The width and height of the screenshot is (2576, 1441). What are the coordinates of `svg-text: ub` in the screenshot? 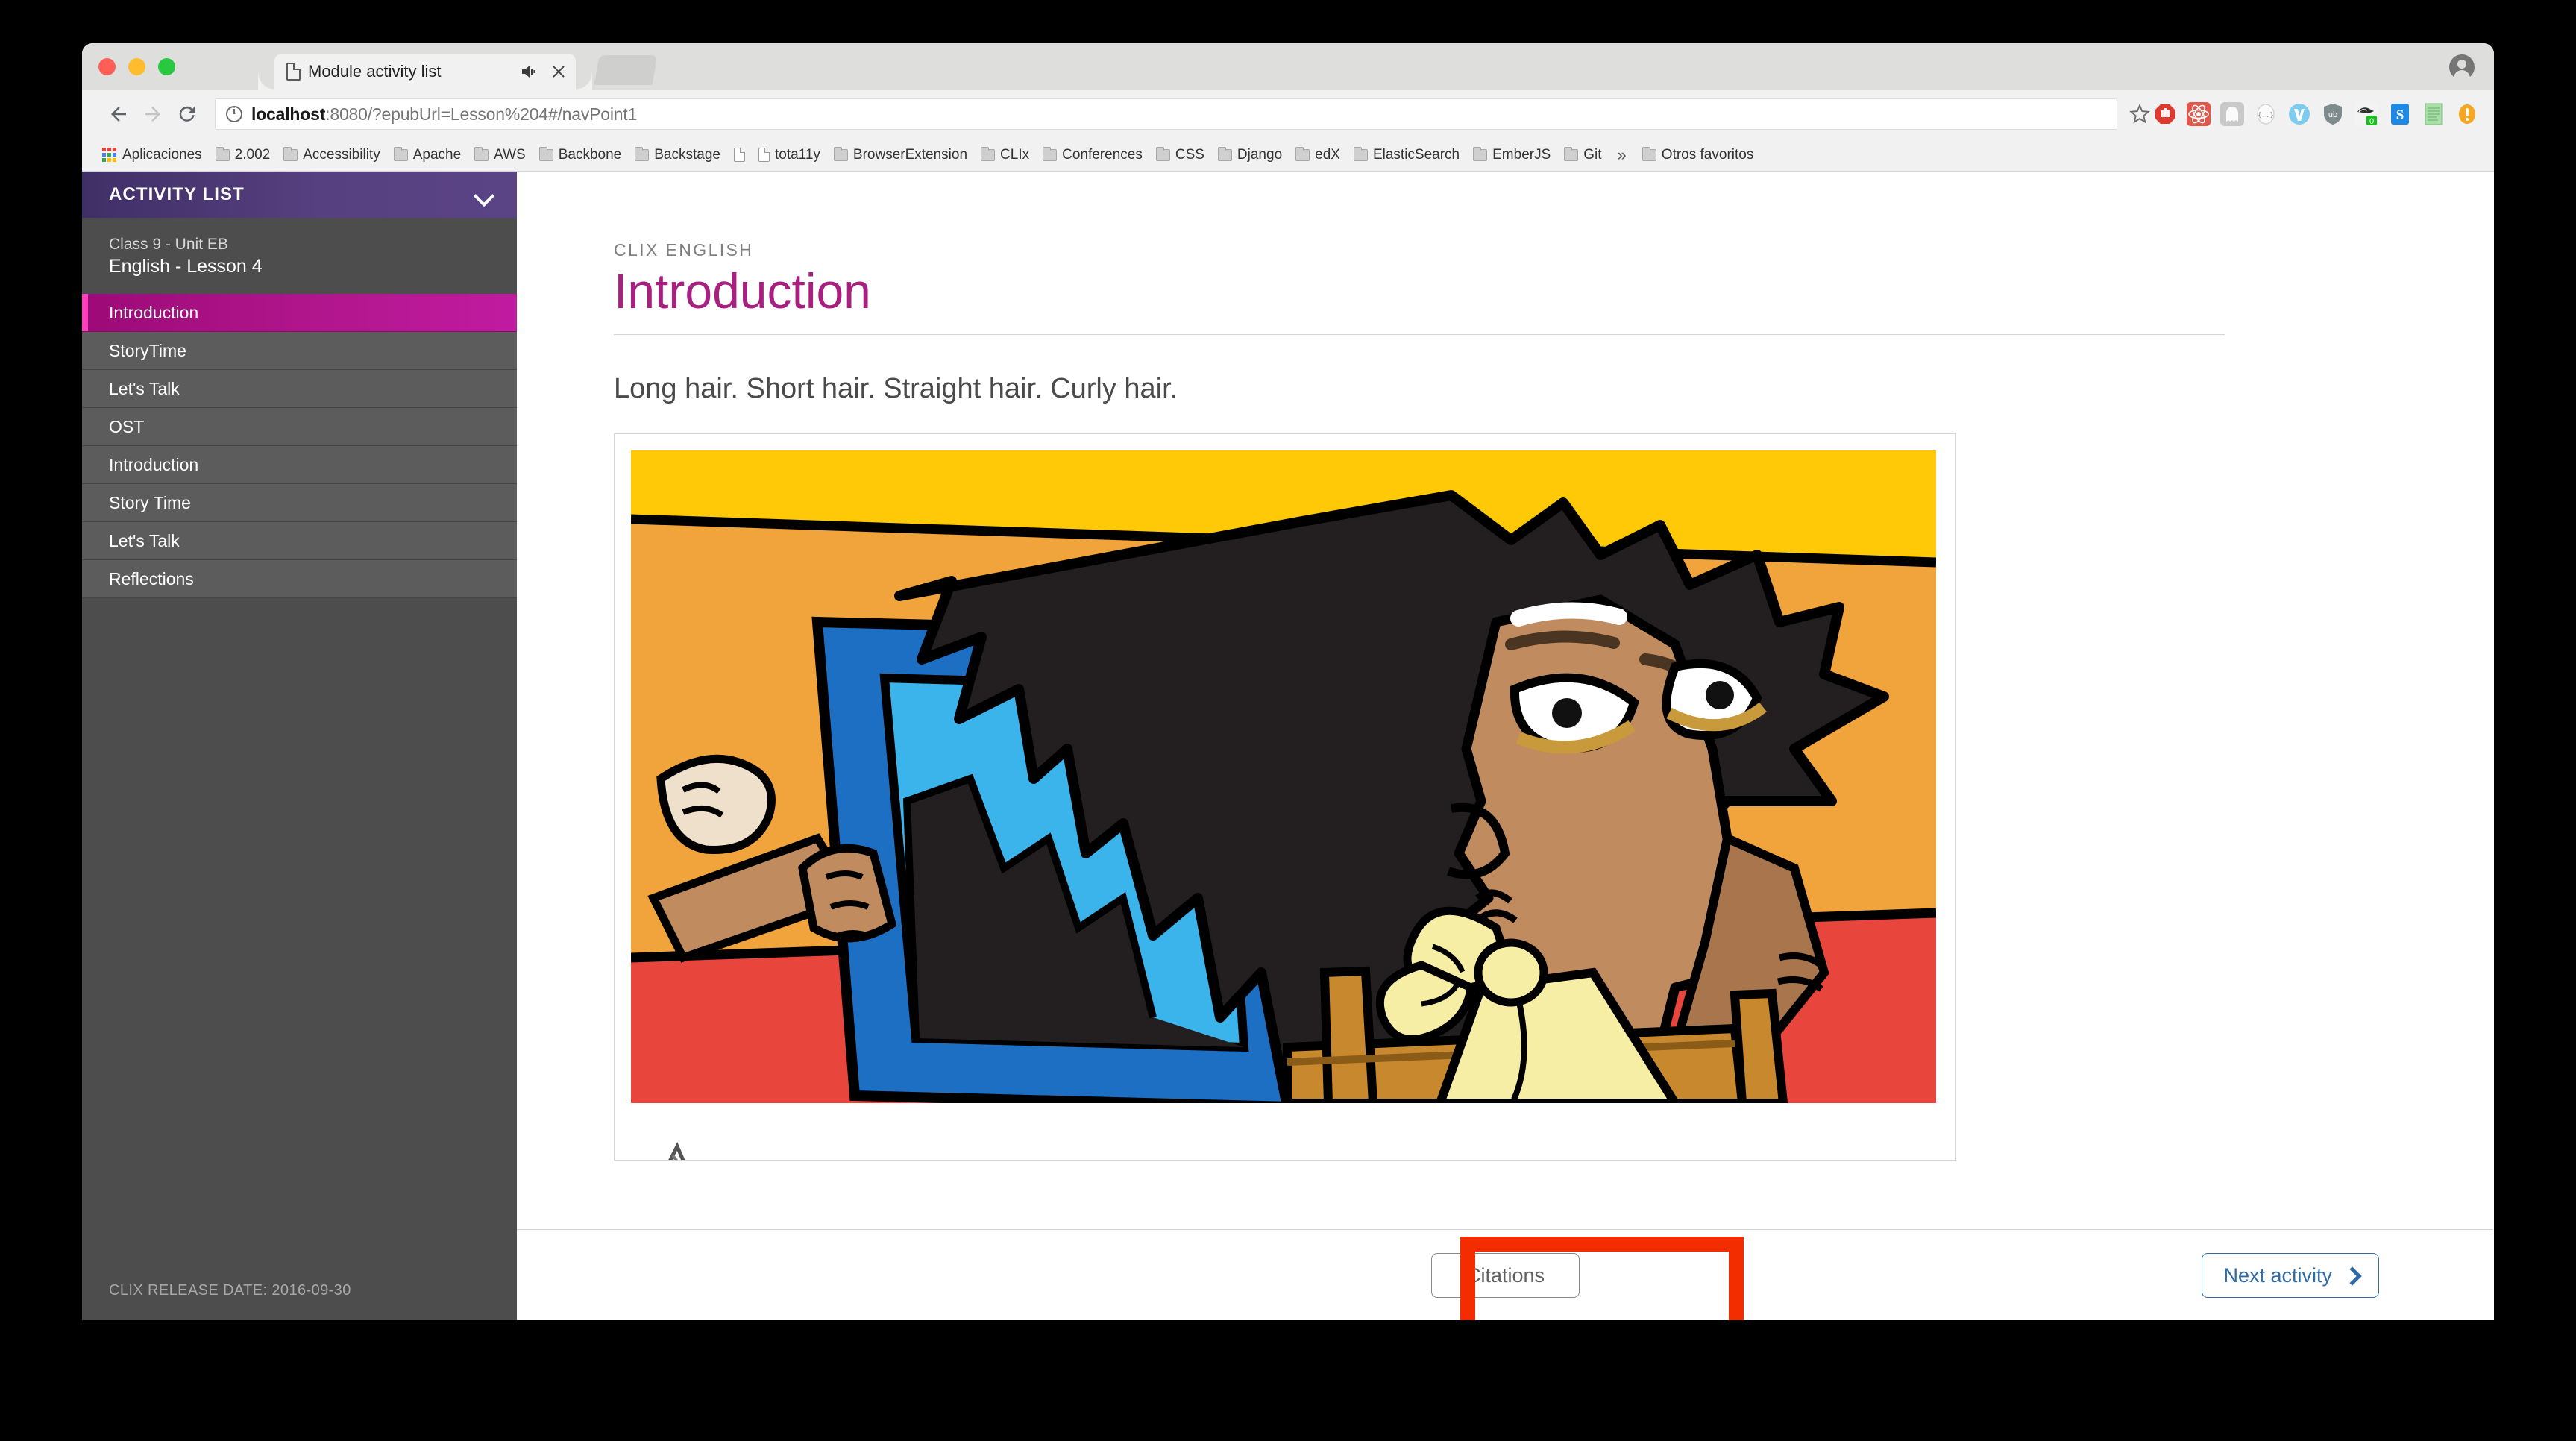 It's located at (2333, 114).